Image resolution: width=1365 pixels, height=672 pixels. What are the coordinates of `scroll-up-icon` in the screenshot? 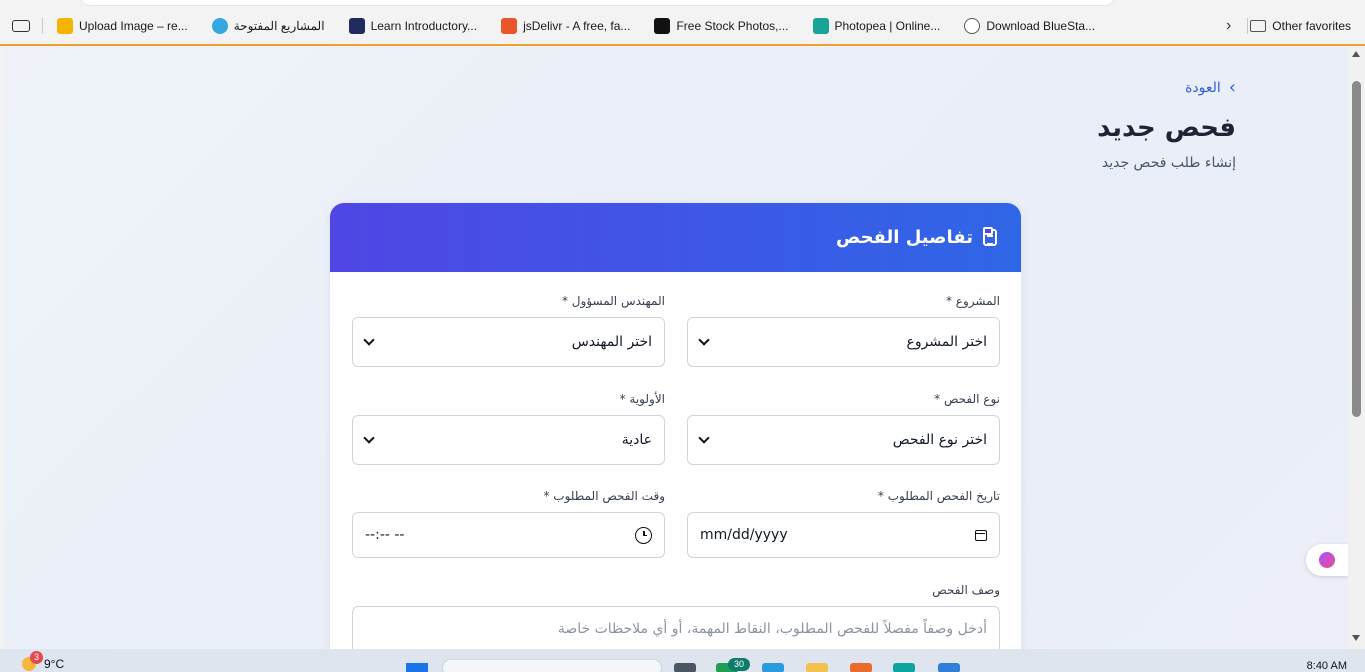 It's located at (1356, 54).